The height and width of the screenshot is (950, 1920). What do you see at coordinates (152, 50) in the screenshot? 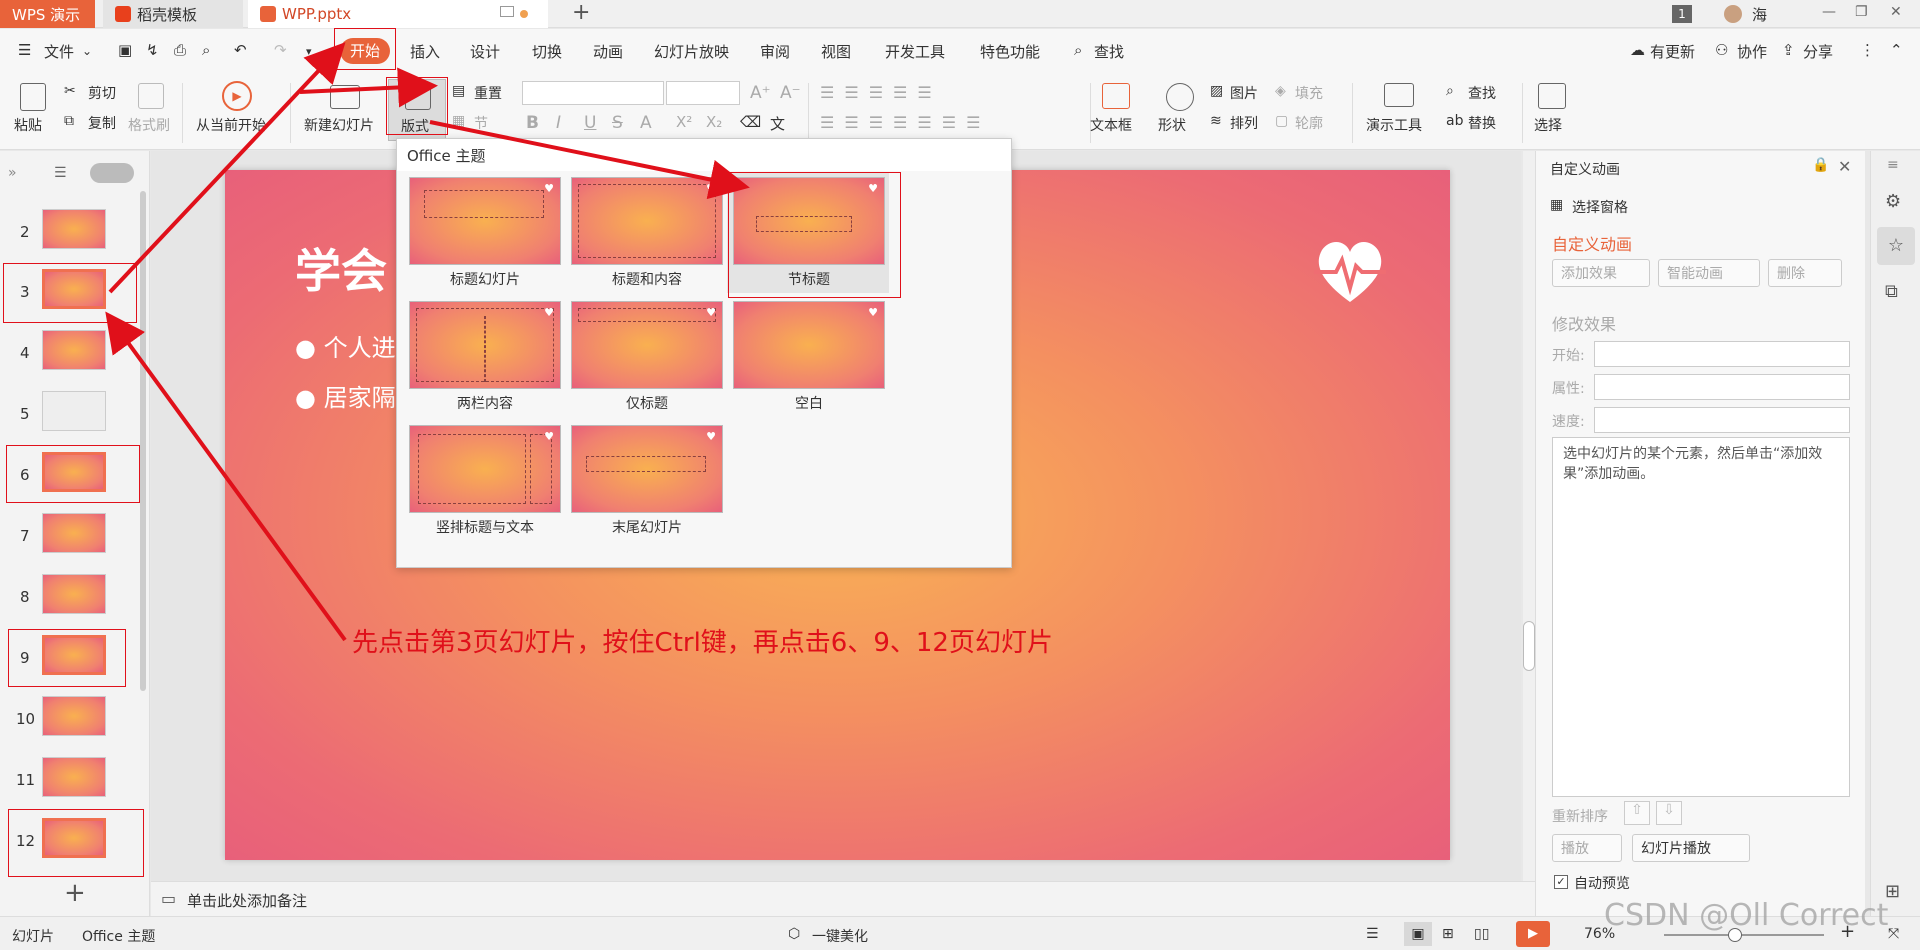
I see `undo-history-icon: ↯` at bounding box center [152, 50].